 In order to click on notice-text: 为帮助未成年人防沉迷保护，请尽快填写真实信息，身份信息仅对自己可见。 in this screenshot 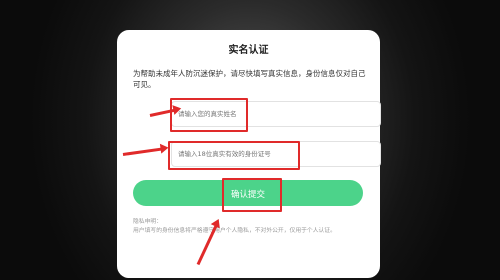, I will do `click(249, 79)`.